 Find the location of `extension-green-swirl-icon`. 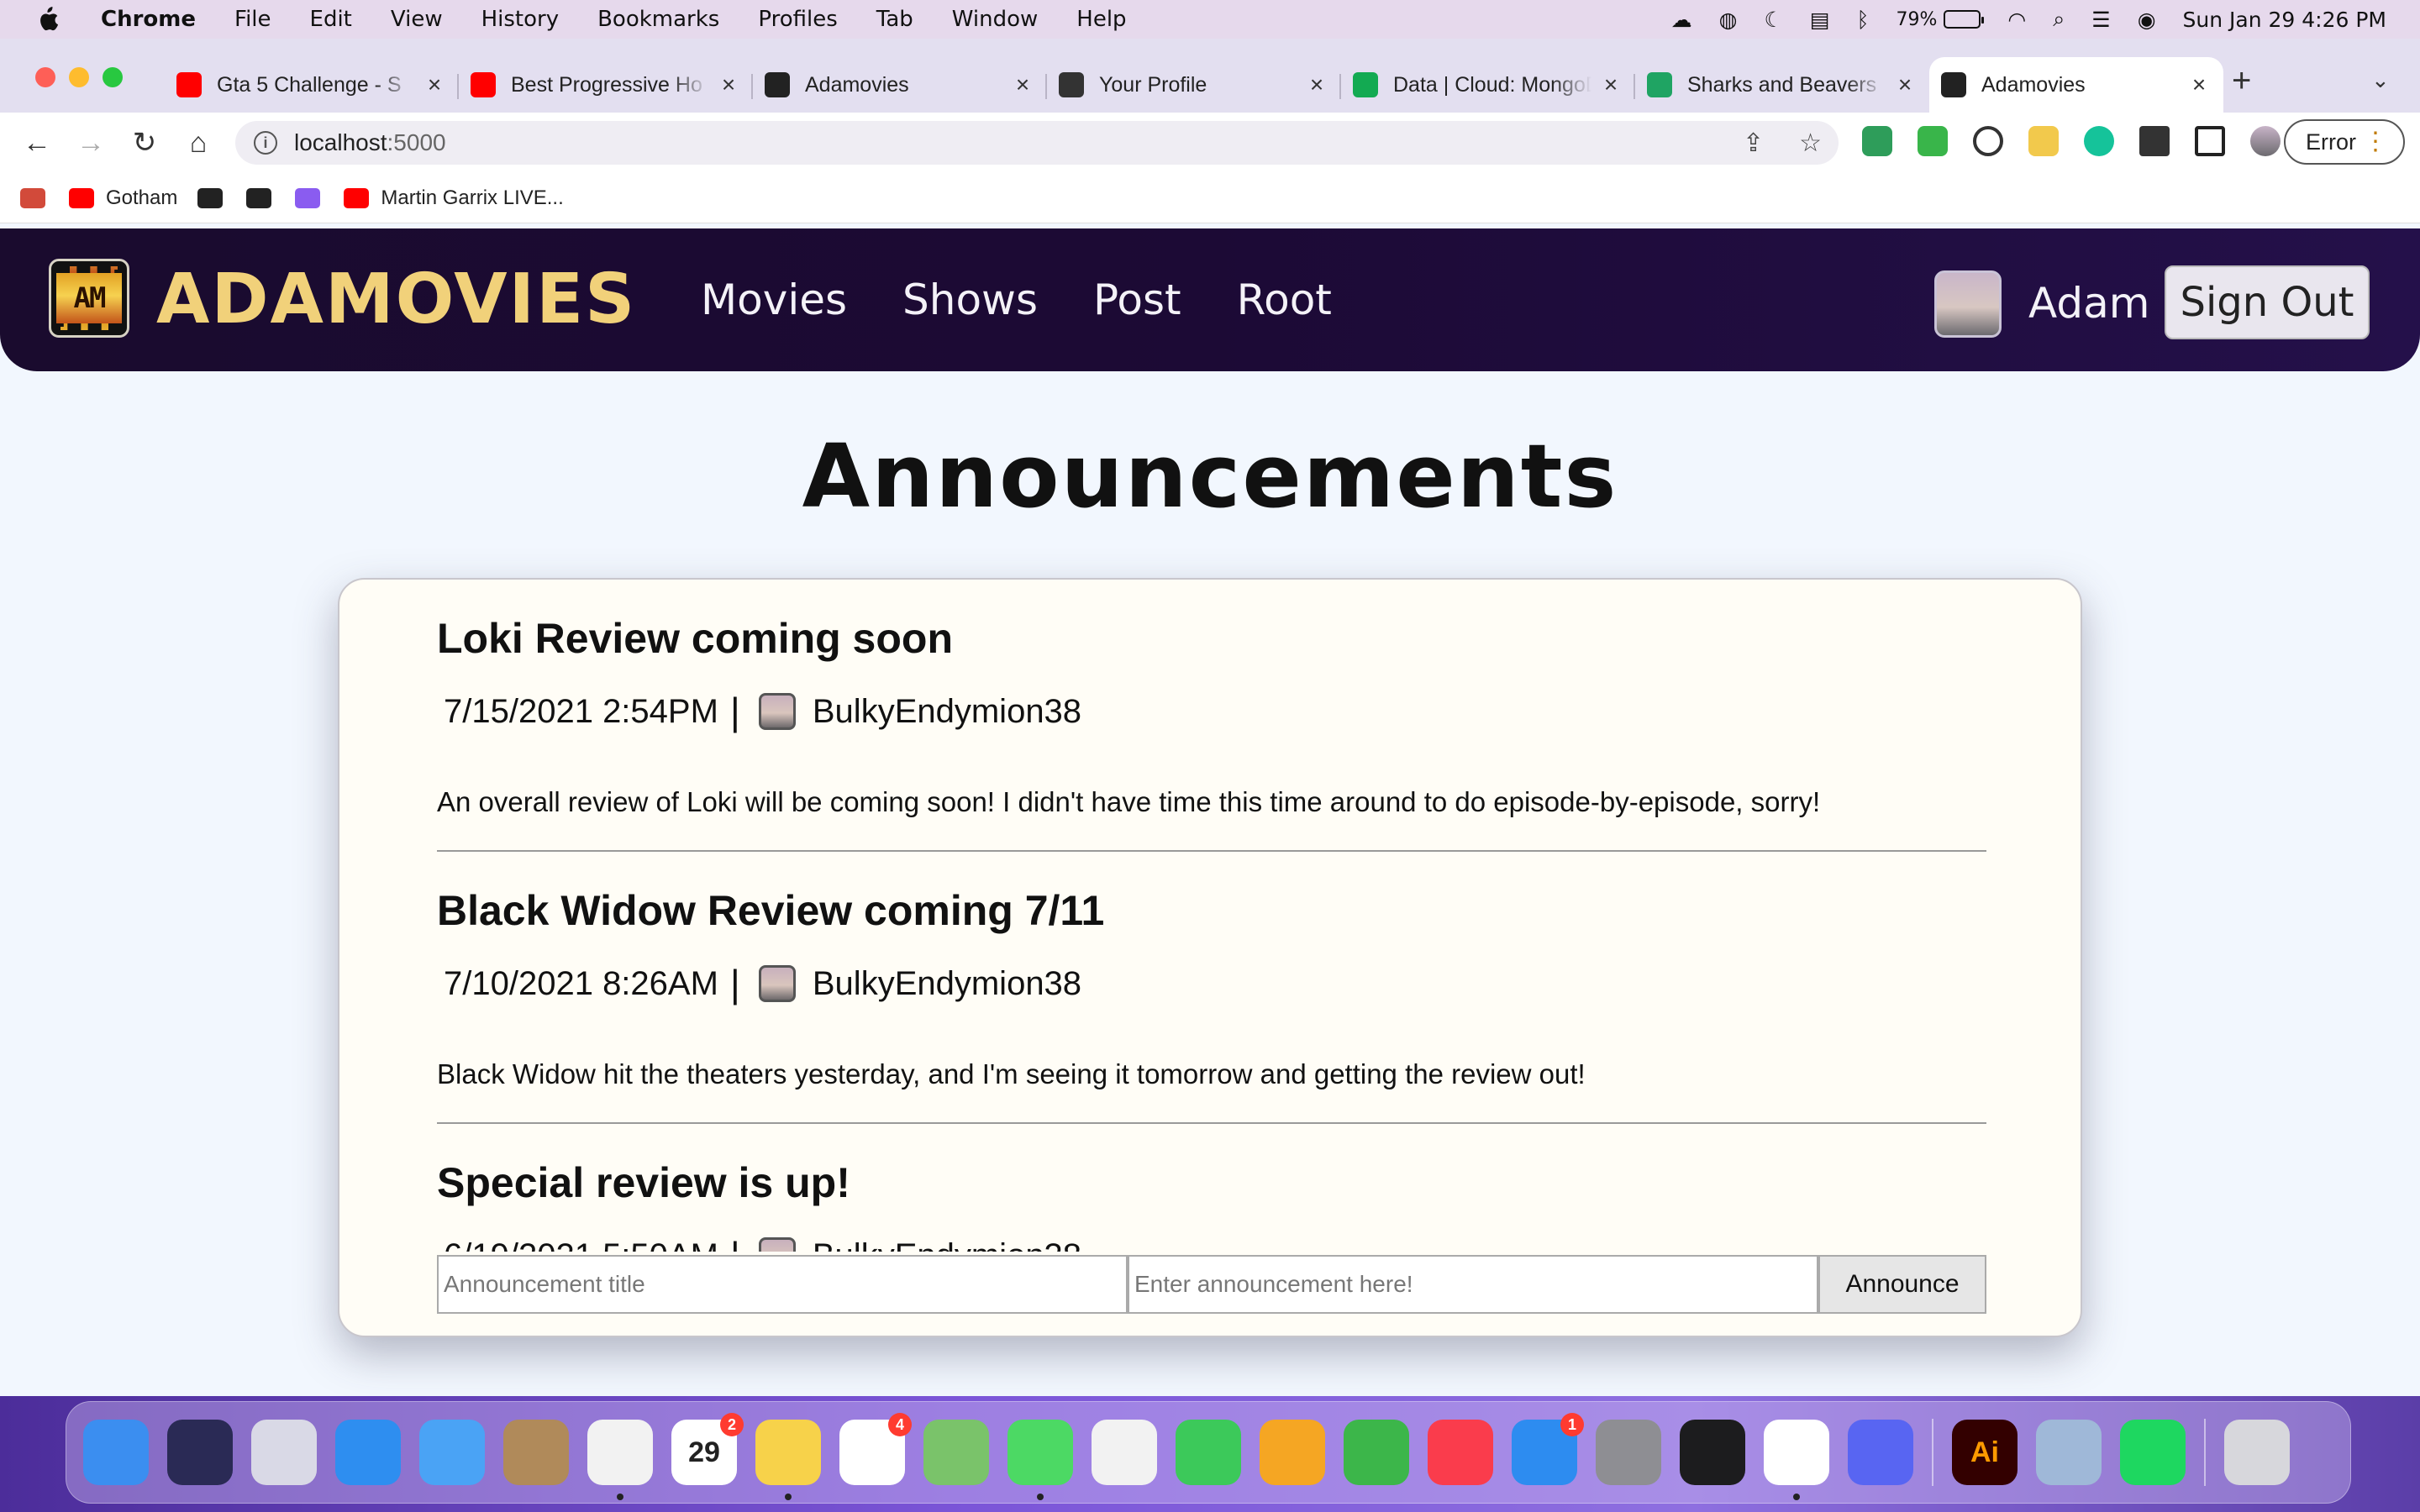

extension-green-swirl-icon is located at coordinates (1877, 141).